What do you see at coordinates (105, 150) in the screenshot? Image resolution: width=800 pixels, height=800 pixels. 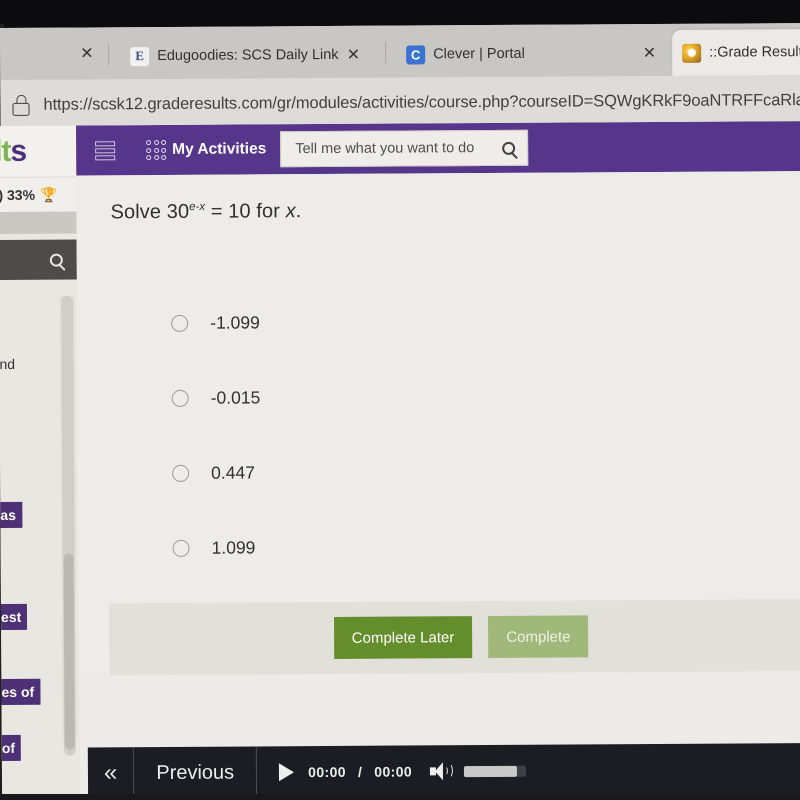 I see `hamburger-menu-icon` at bounding box center [105, 150].